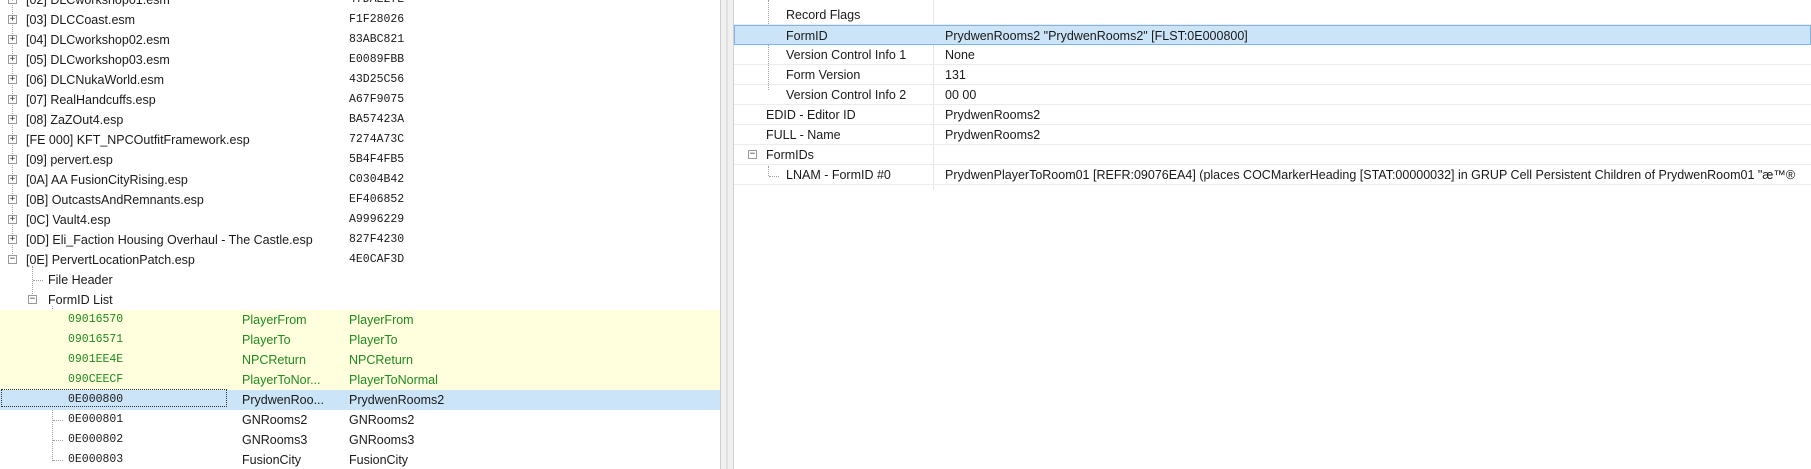 The height and width of the screenshot is (469, 1811). Describe the element at coordinates (96, 399) in the screenshot. I see `record-formid: 0E000800` at that location.